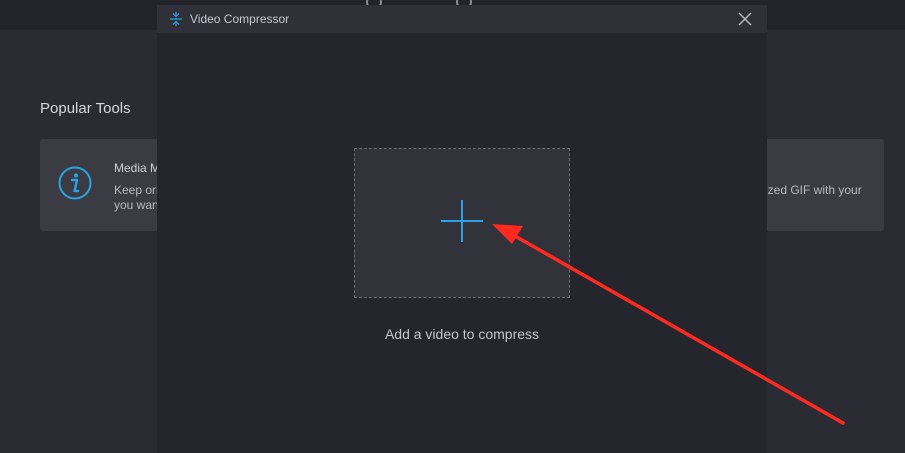  I want to click on dialog-header: Video Compressor, so click(462, 19).